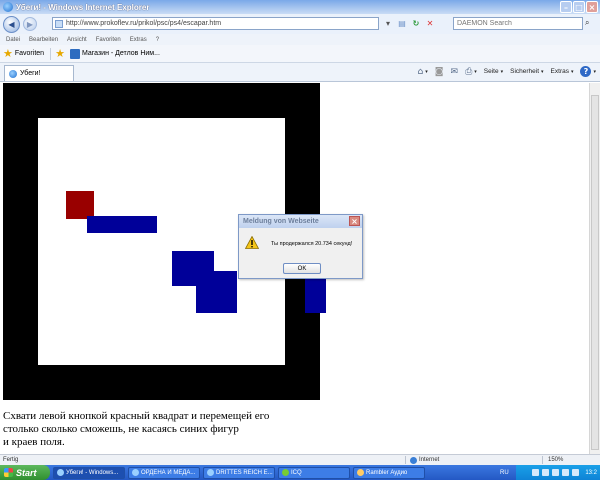  What do you see at coordinates (590, 23) in the screenshot?
I see `search-icon: ⌕` at bounding box center [590, 23].